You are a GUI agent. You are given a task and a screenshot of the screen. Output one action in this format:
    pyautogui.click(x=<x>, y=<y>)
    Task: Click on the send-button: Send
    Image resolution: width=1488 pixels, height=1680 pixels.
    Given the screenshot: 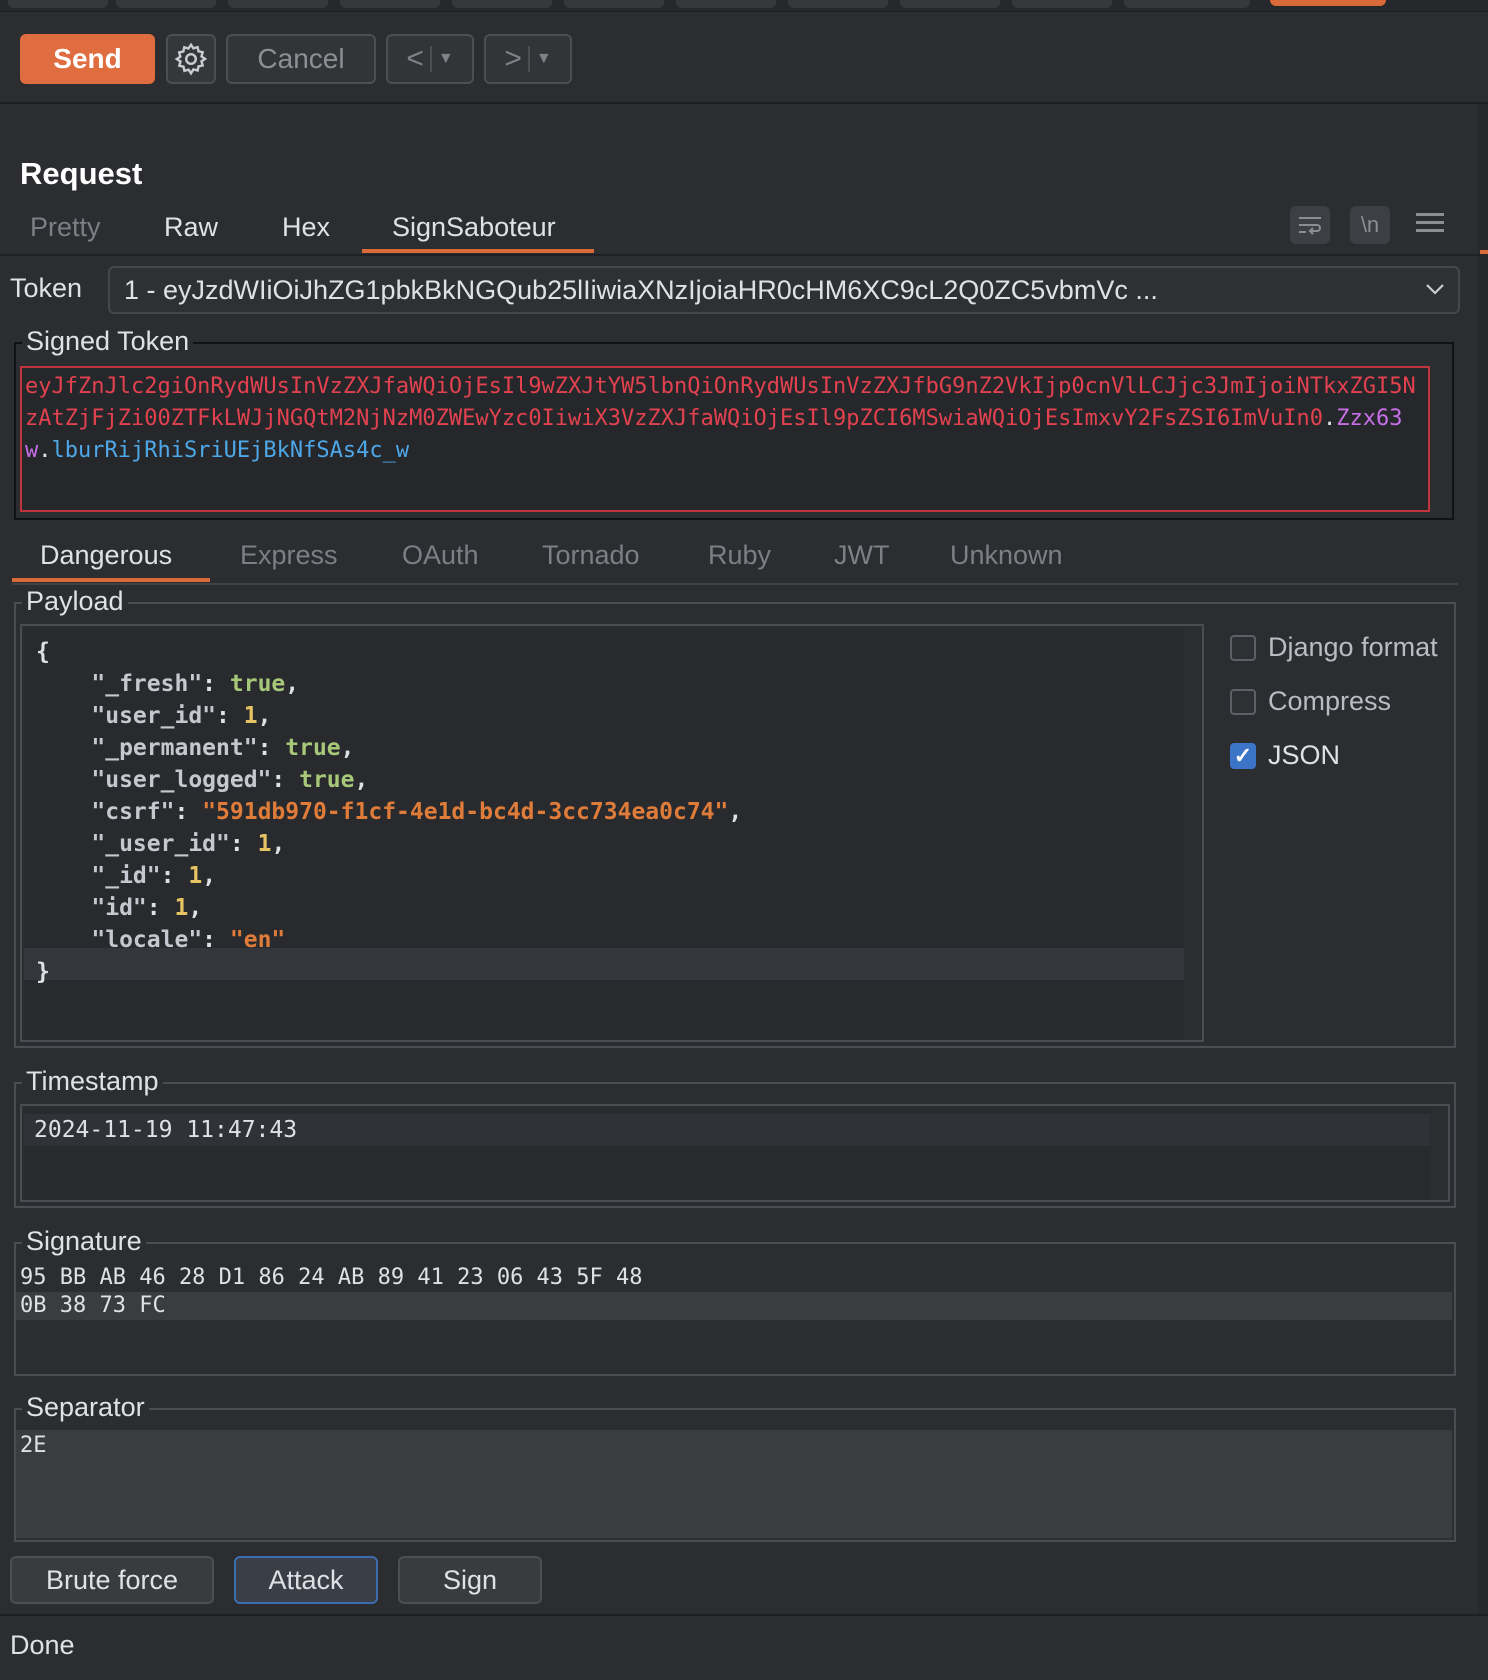 What is the action you would take?
    pyautogui.click(x=87, y=59)
    